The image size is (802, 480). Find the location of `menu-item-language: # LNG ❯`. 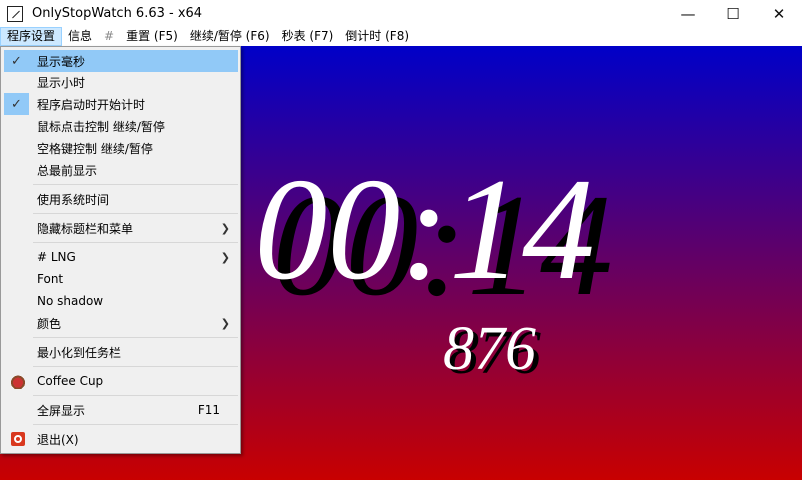

menu-item-language: # LNG ❯ is located at coordinates (121, 257).